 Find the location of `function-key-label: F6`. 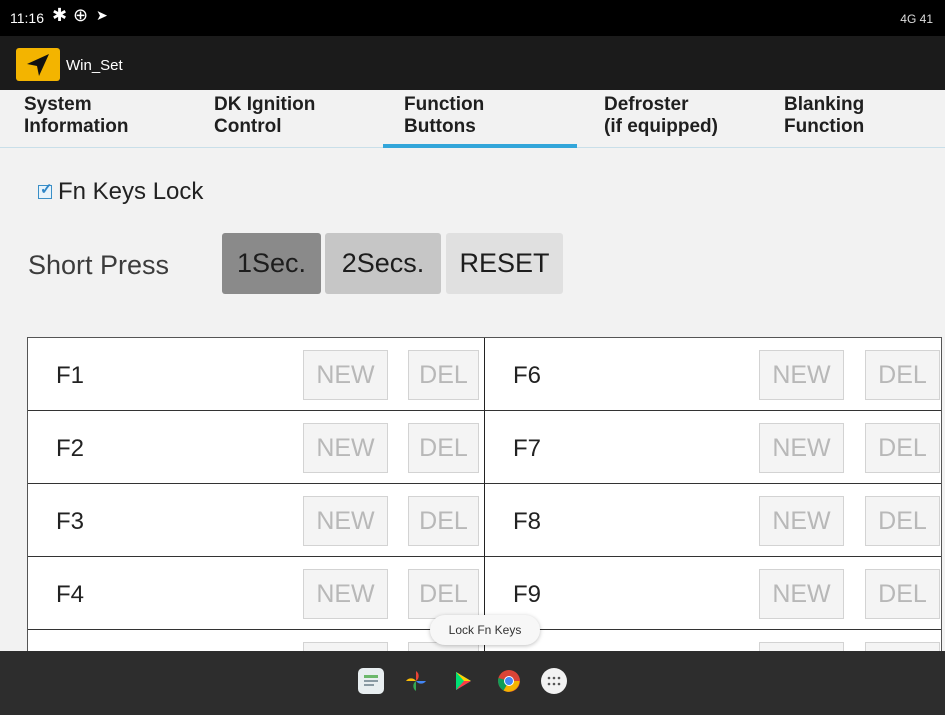

function-key-label: F6 is located at coordinates (527, 375).